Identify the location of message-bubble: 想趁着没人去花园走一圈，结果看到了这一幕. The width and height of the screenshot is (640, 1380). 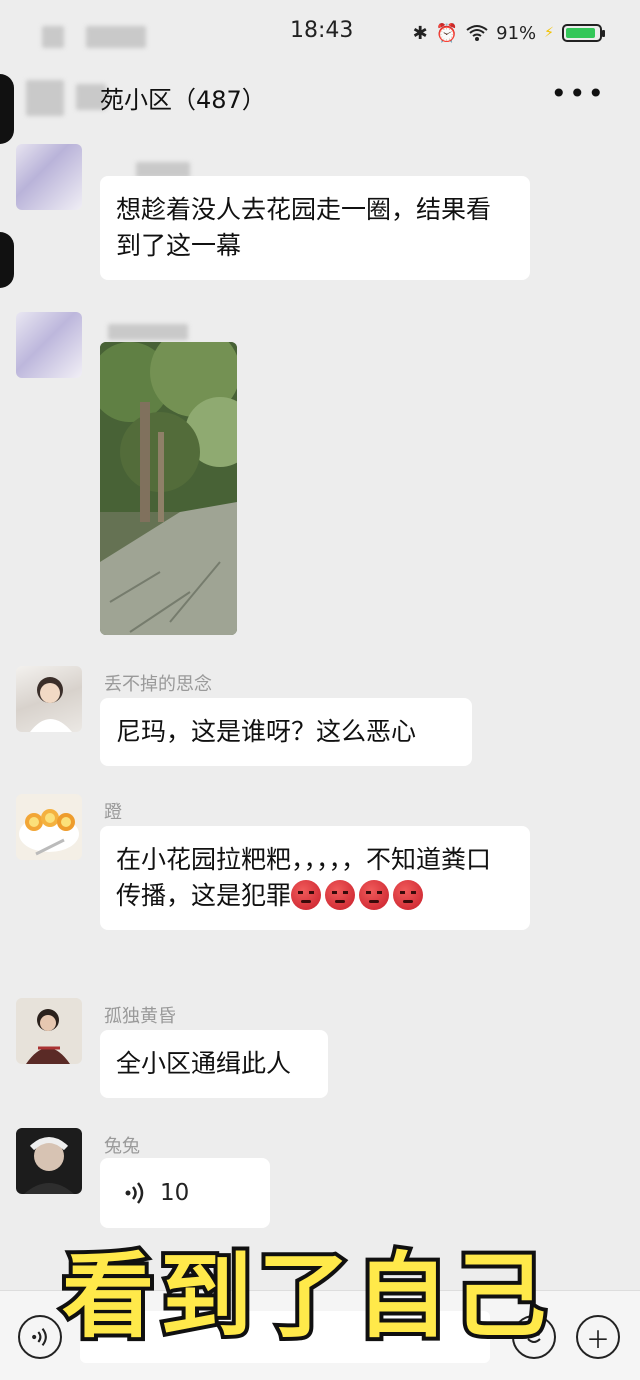
(315, 228).